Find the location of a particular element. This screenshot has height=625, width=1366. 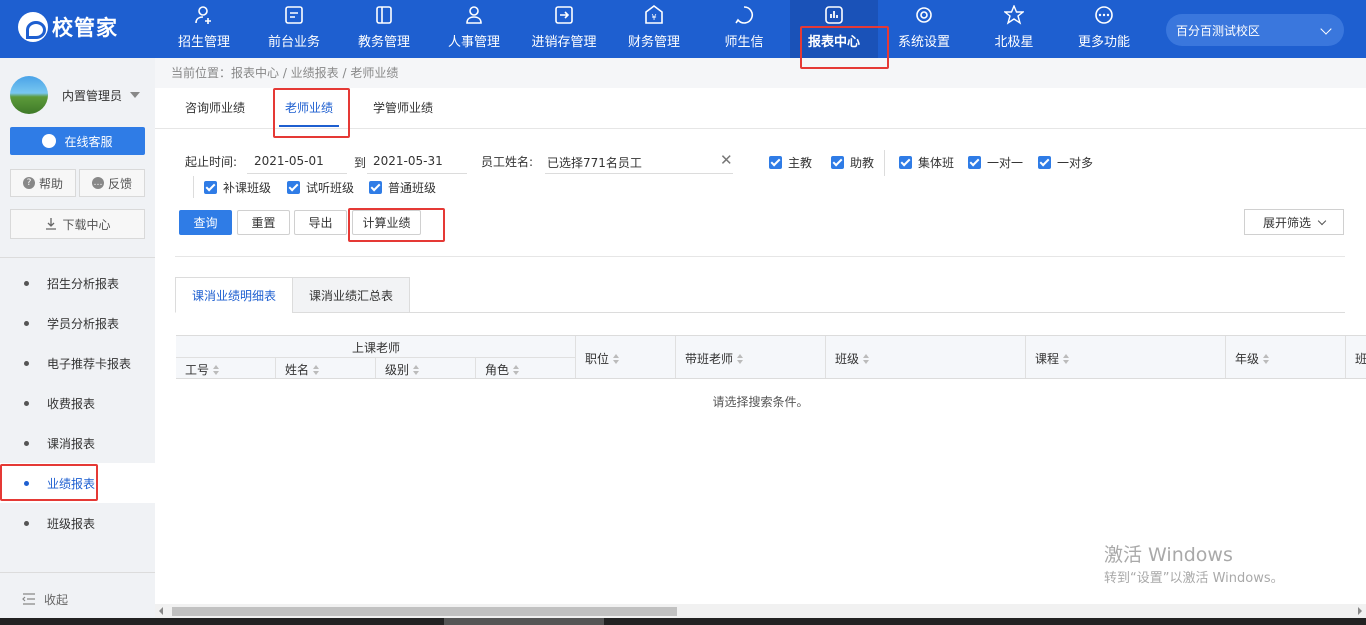

column-label: 职位 is located at coordinates (597, 359).